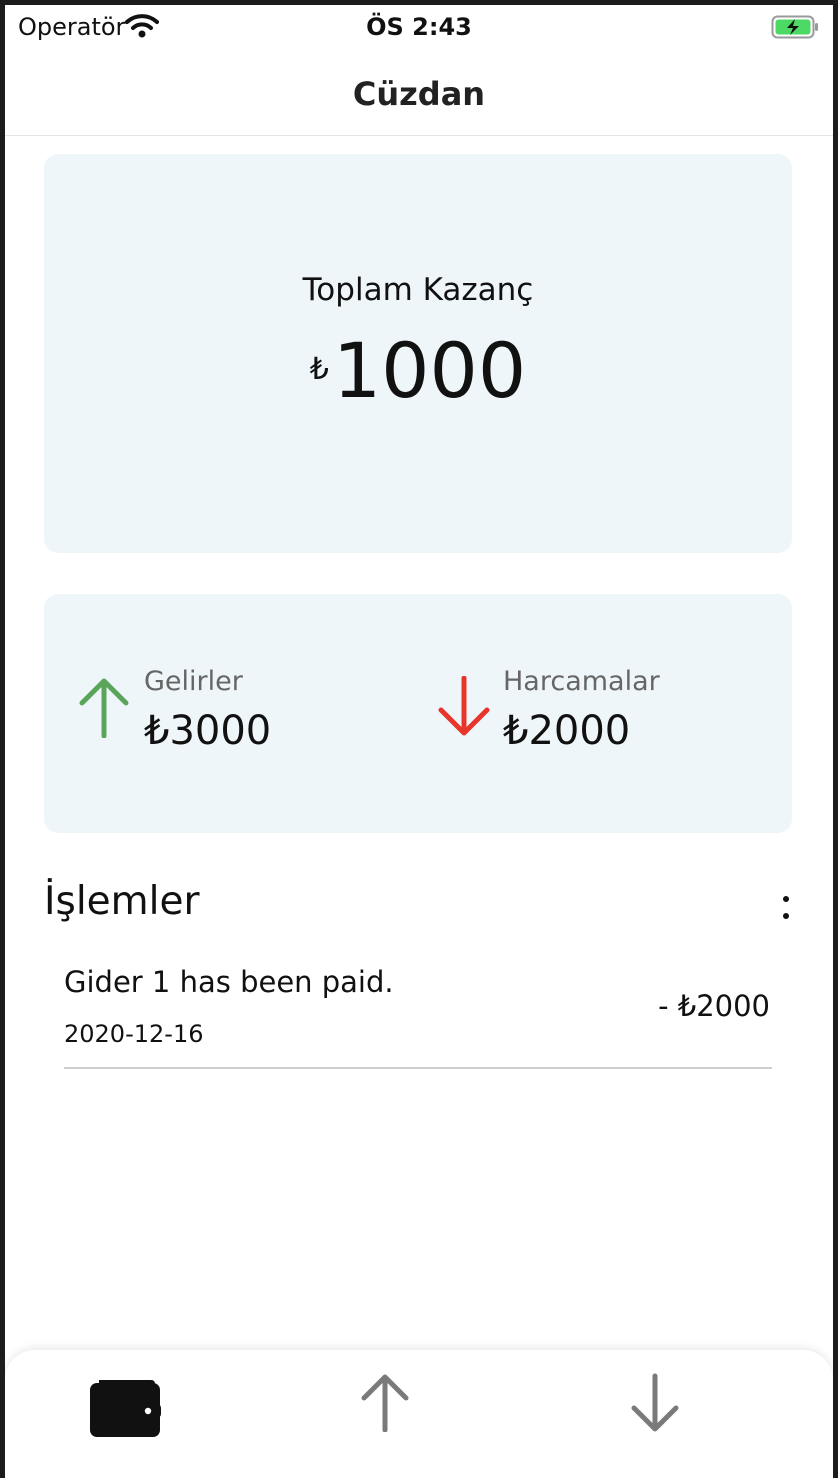  I want to click on status-bar: Operatör ÖS 2:43, so click(419, 29).